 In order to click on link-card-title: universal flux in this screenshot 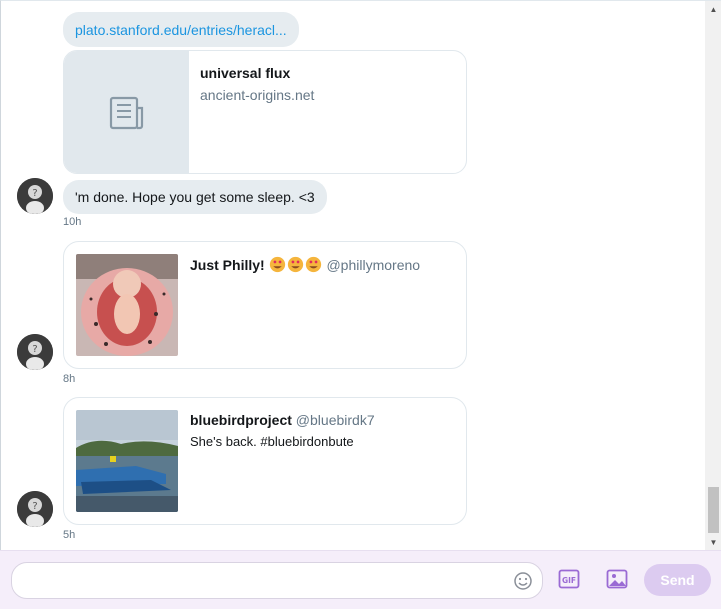, I will do `click(245, 73)`.